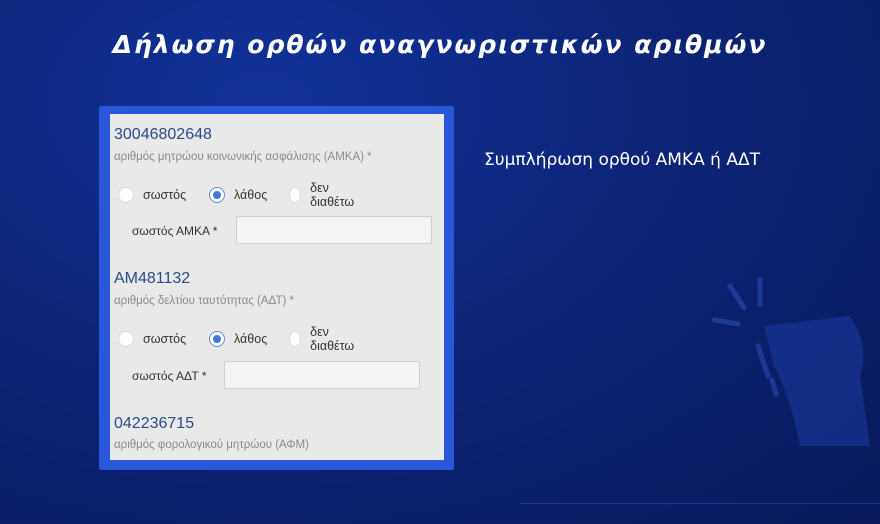 The image size is (880, 524). What do you see at coordinates (322, 375) in the screenshot?
I see `adt-correct-input` at bounding box center [322, 375].